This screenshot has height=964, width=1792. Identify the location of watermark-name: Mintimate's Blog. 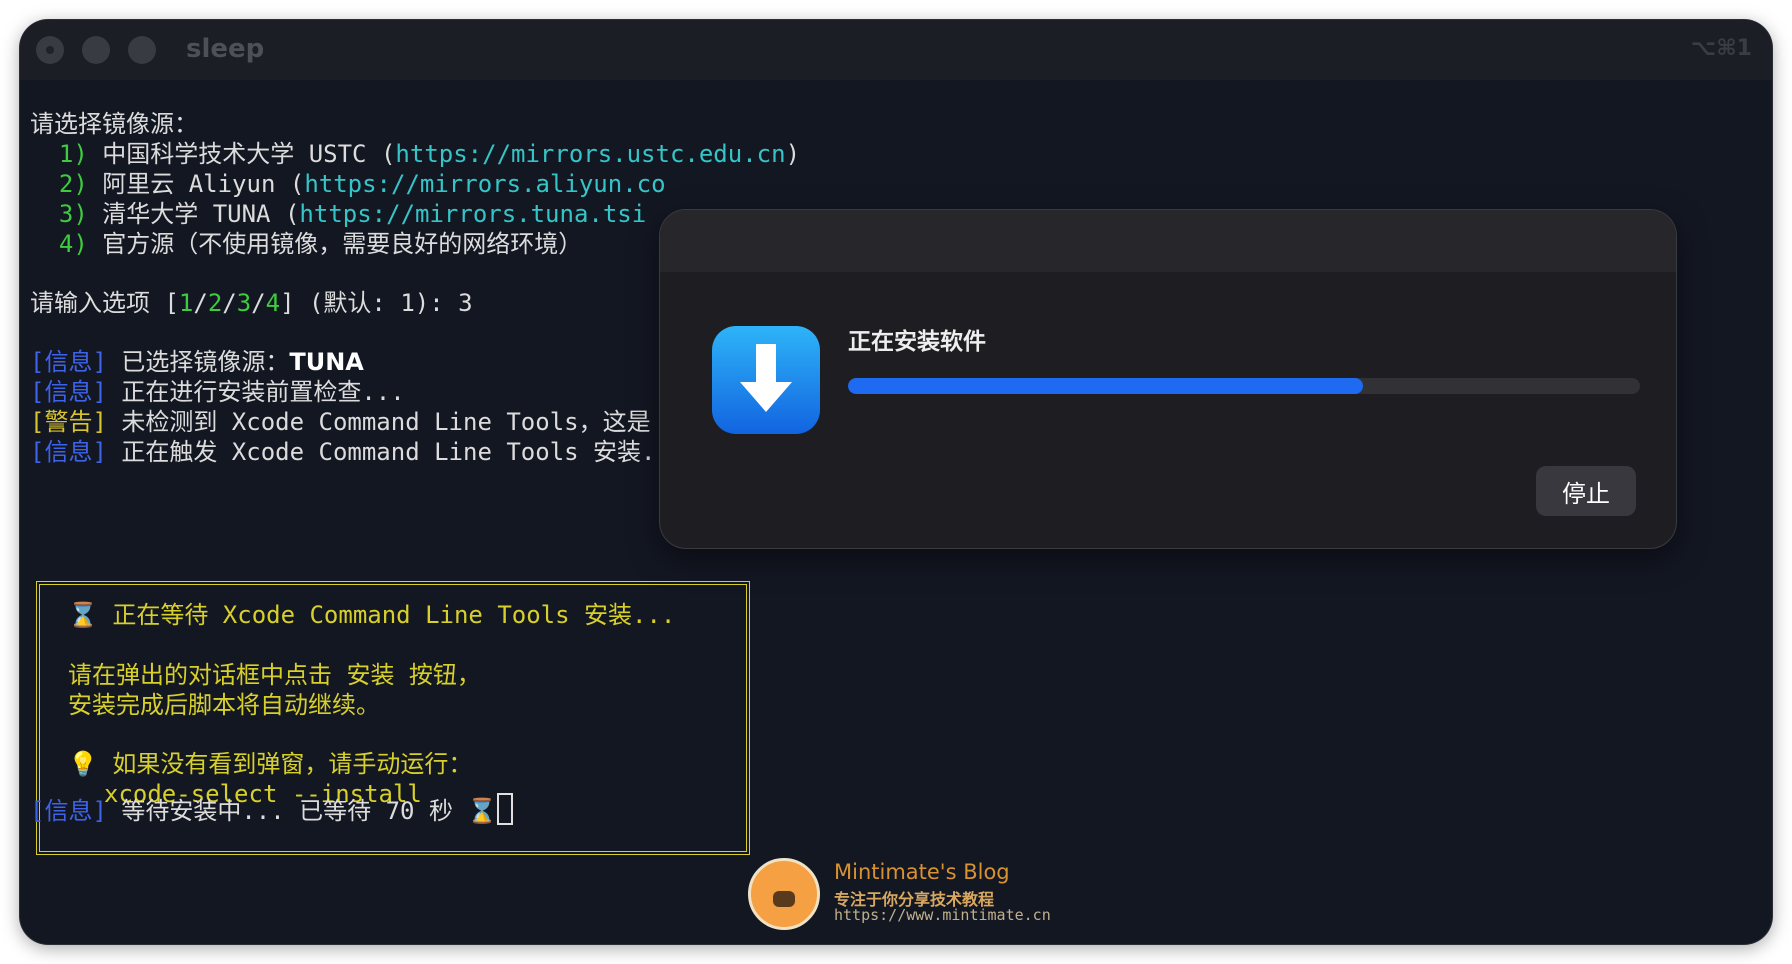
(922, 872).